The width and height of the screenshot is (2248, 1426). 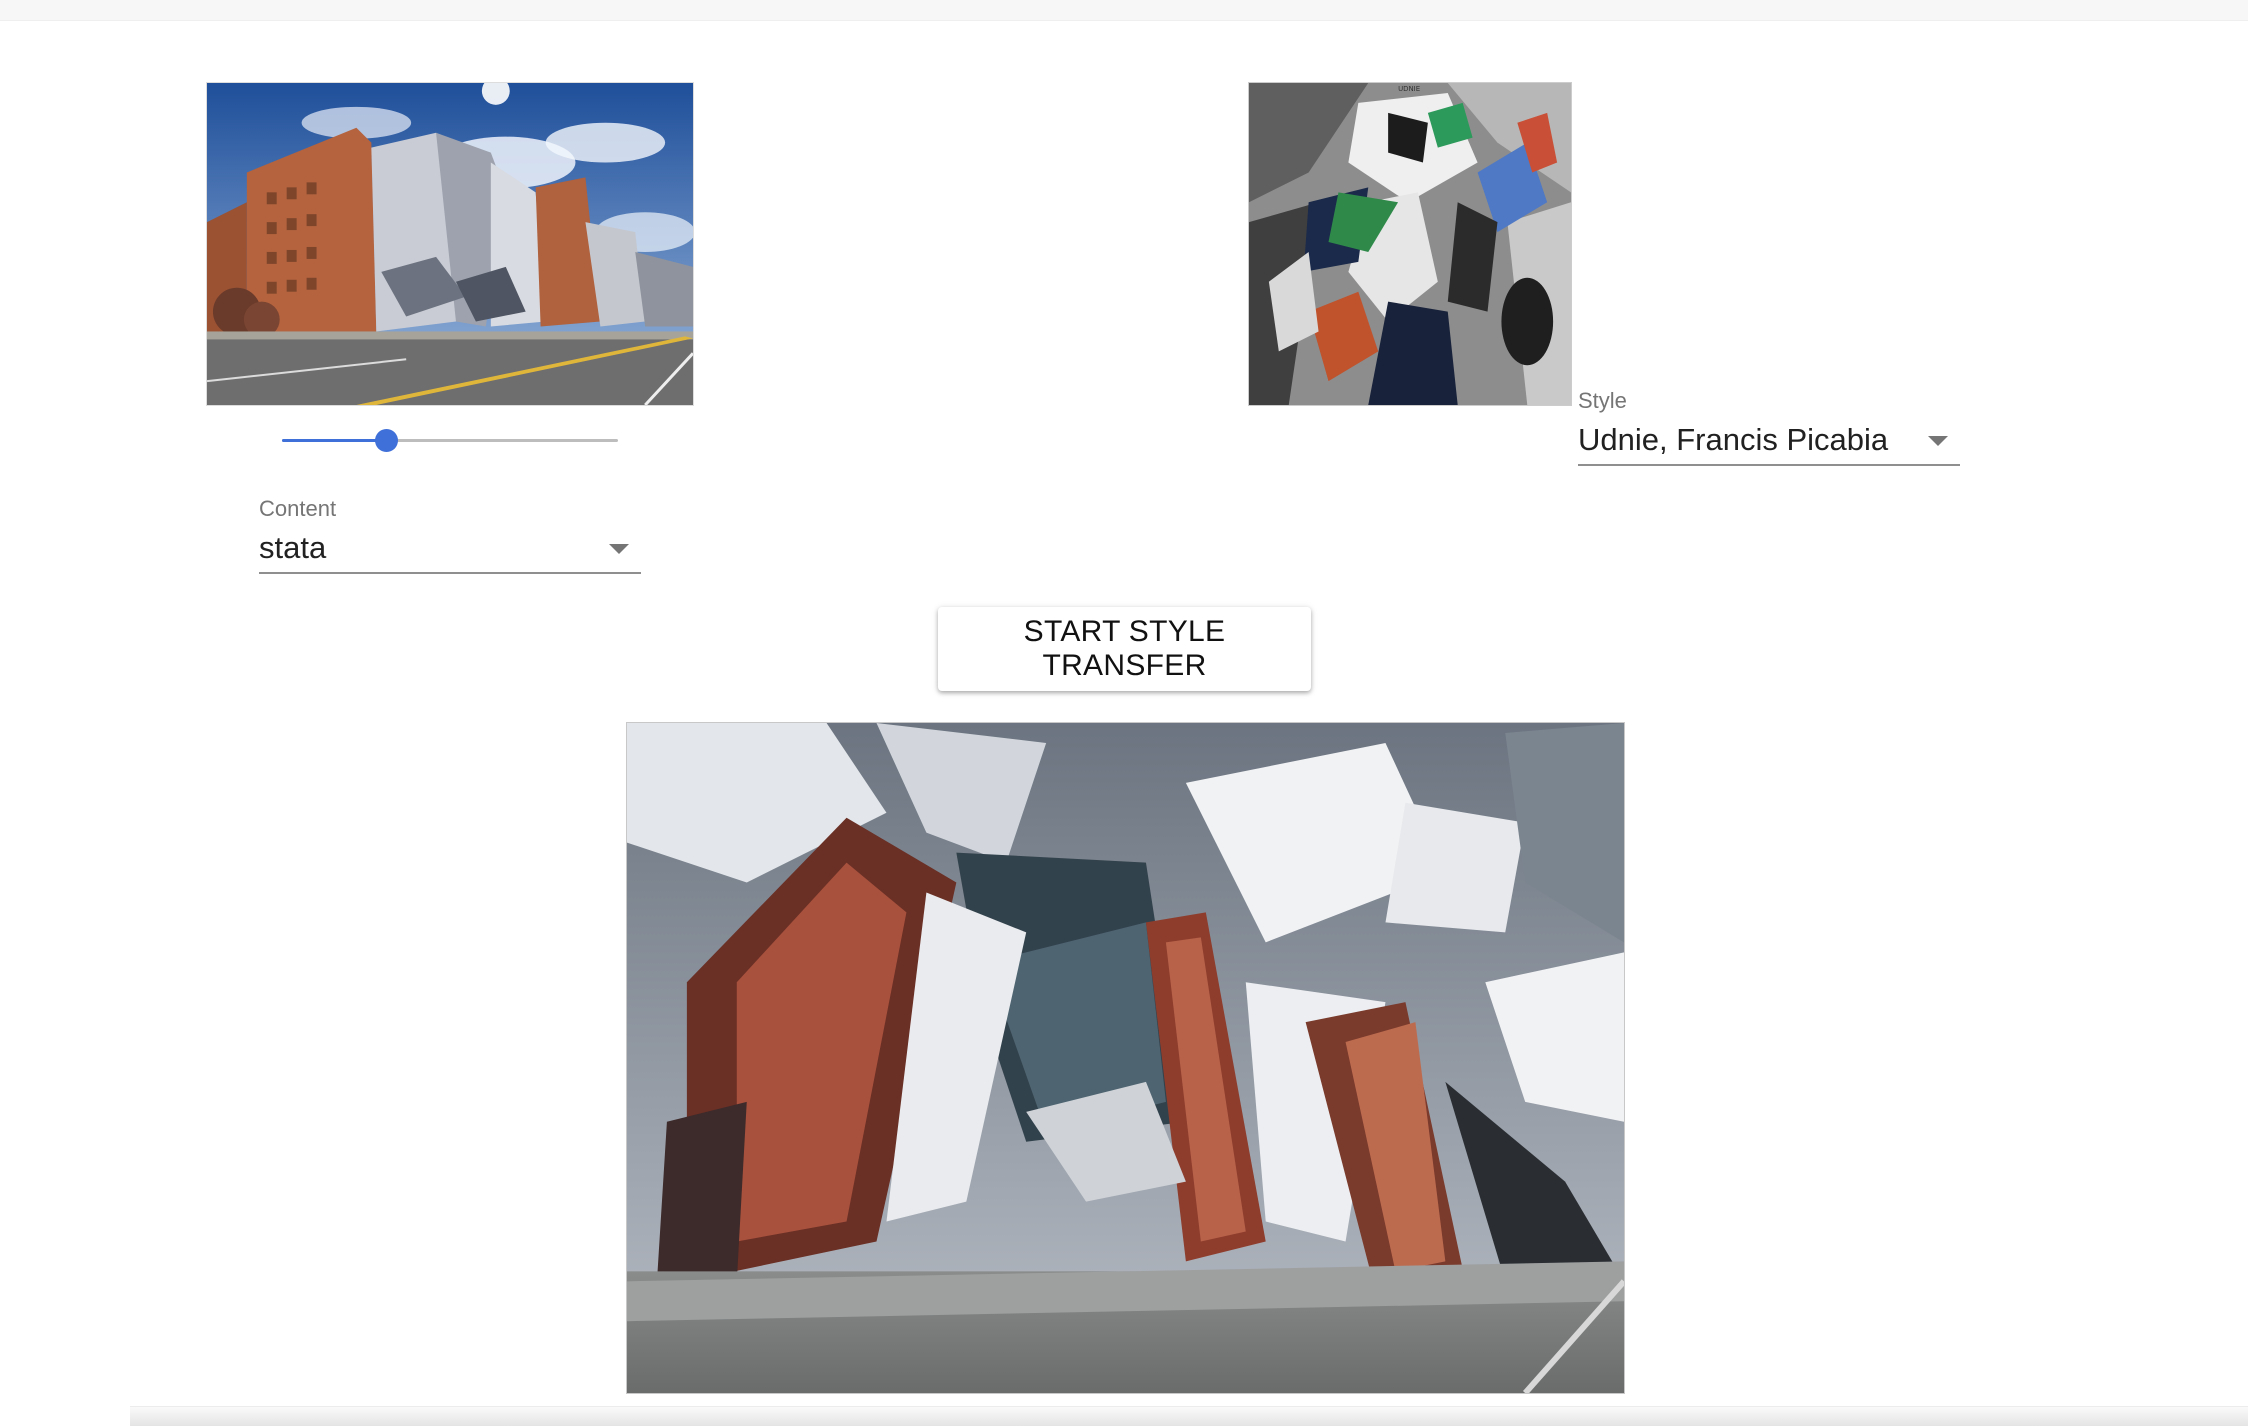 What do you see at coordinates (450, 550) in the screenshot?
I see `content-dropdown: stata` at bounding box center [450, 550].